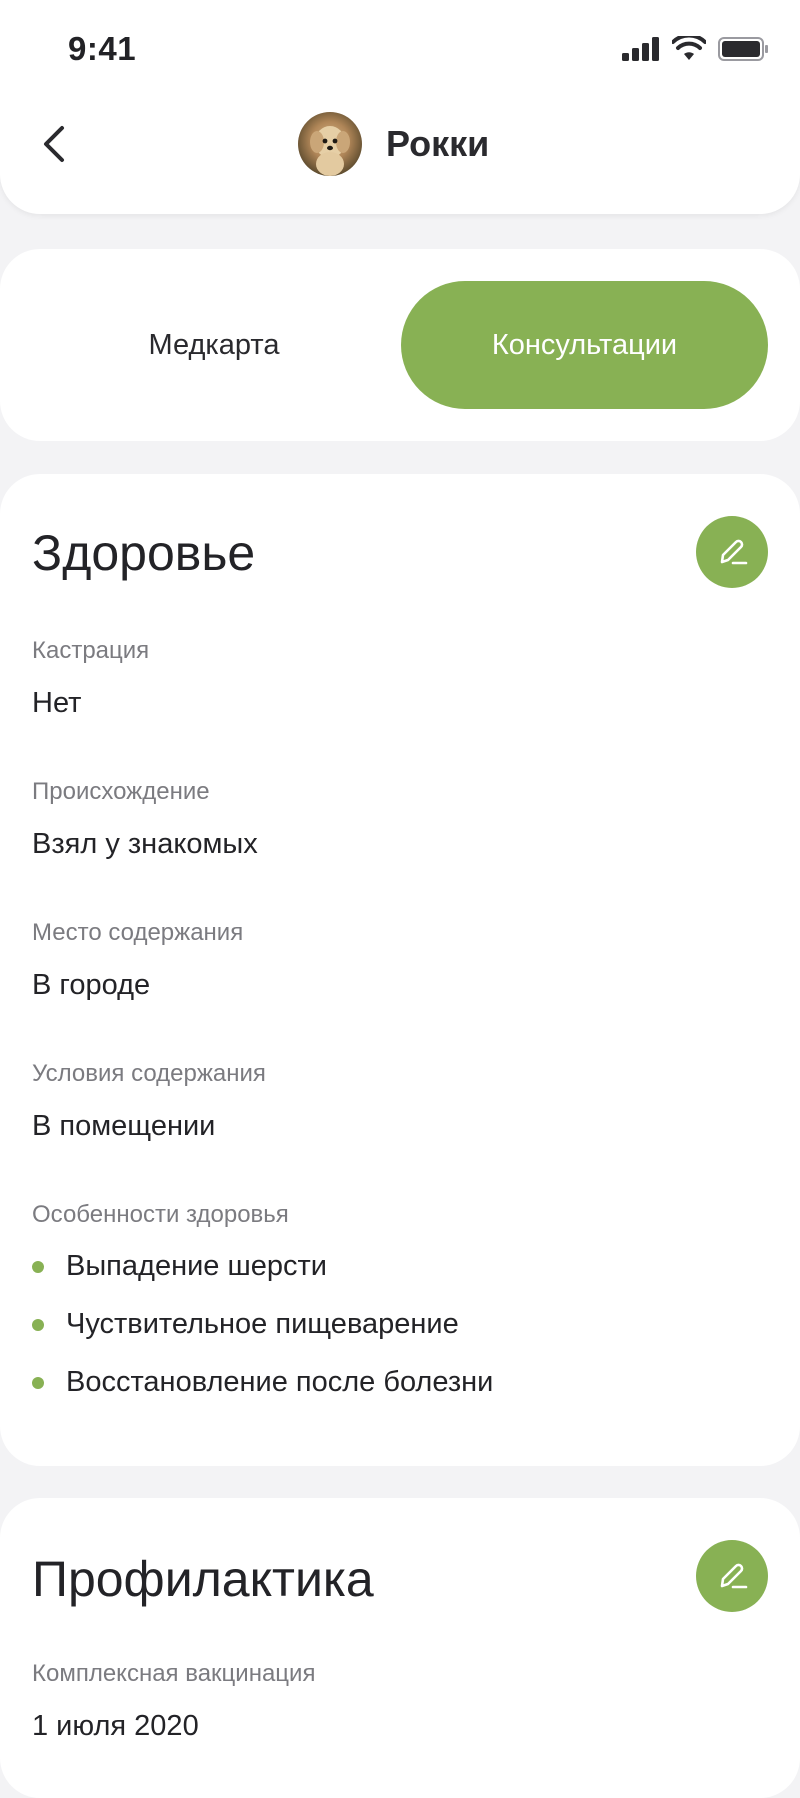  I want to click on field-label-health-features: Особенности здоровья, so click(160, 1214).